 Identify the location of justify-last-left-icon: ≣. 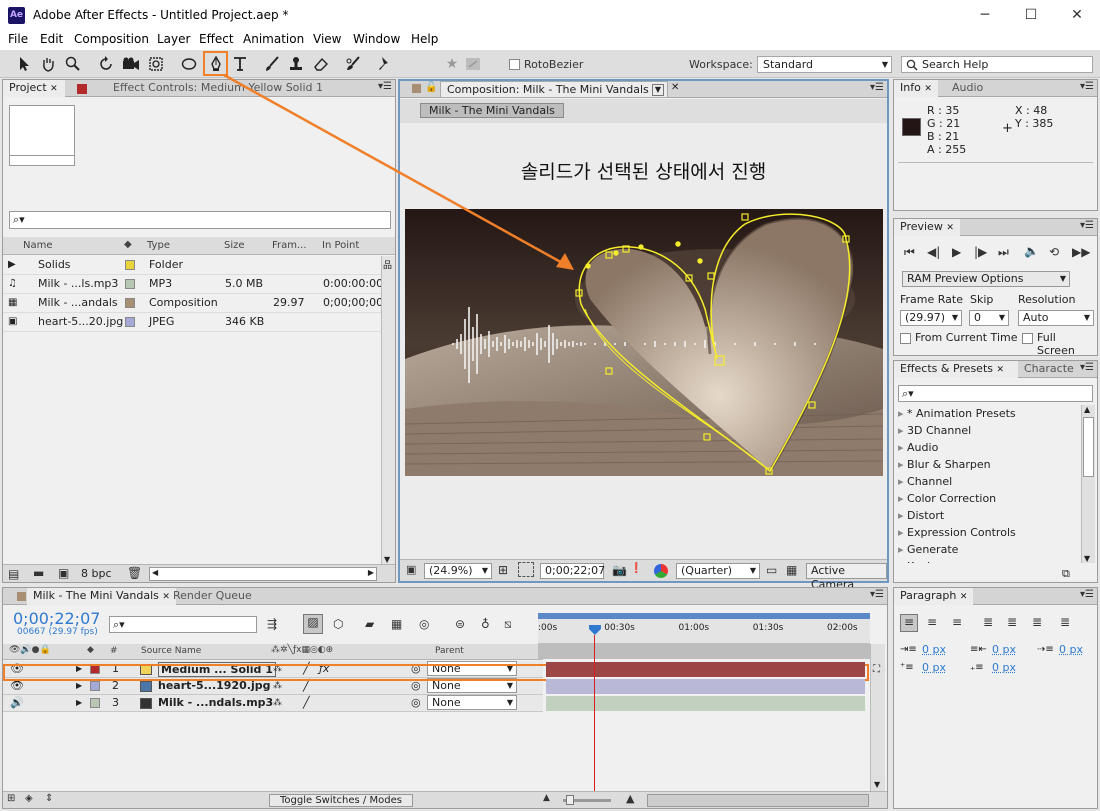
(988, 622).